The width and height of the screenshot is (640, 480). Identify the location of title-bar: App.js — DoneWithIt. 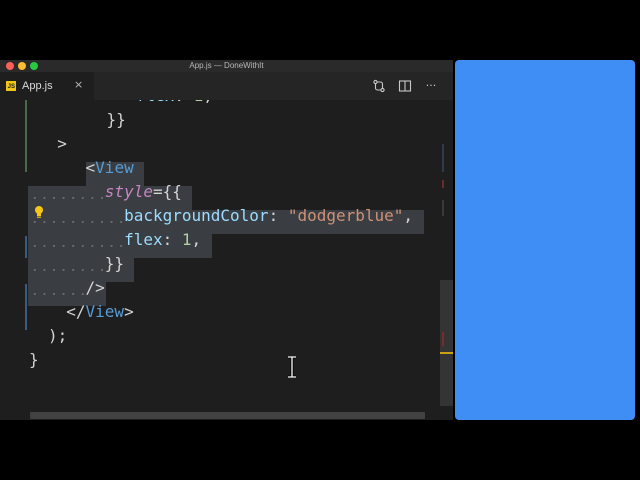
(226, 66).